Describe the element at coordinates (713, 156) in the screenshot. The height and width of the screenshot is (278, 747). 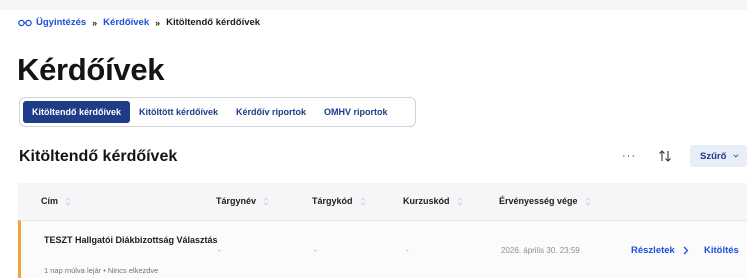
I see `filter-button-label: Szűrő` at that location.